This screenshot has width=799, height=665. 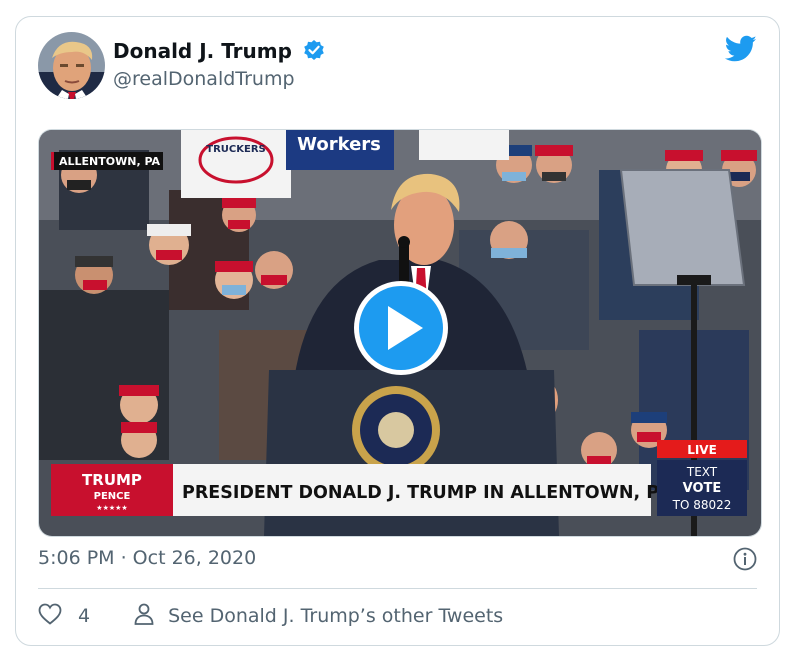 I want to click on author-name: Donald J. Trump, so click(x=219, y=52).